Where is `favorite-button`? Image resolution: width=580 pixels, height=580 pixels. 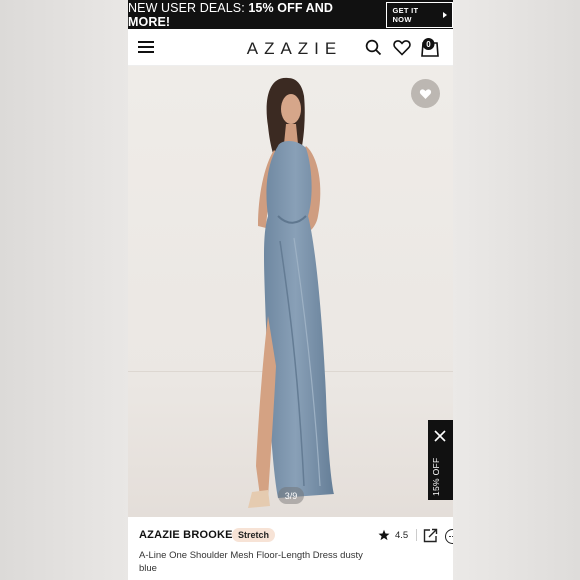 favorite-button is located at coordinates (425, 93).